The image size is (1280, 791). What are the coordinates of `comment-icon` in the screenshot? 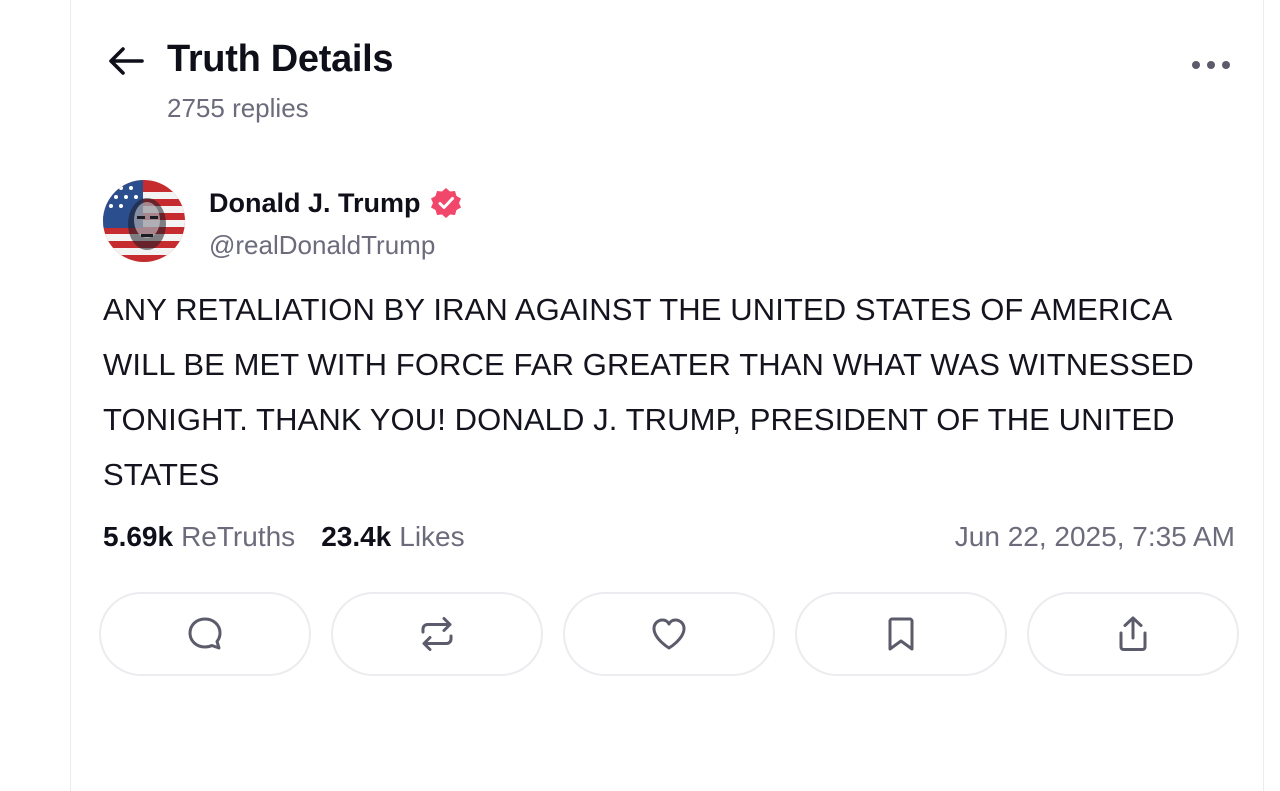 It's located at (205, 633).